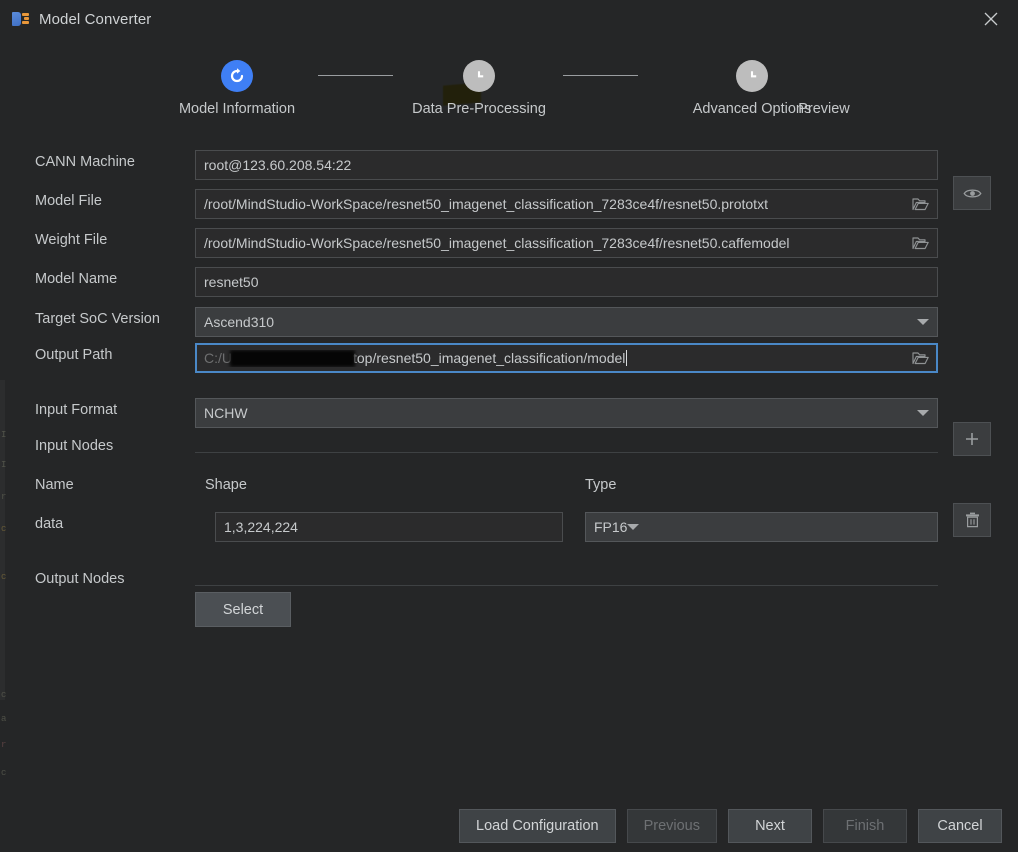 This screenshot has height=852, width=1018. What do you see at coordinates (566, 413) in the screenshot?
I see `input-format-select: NCHW` at bounding box center [566, 413].